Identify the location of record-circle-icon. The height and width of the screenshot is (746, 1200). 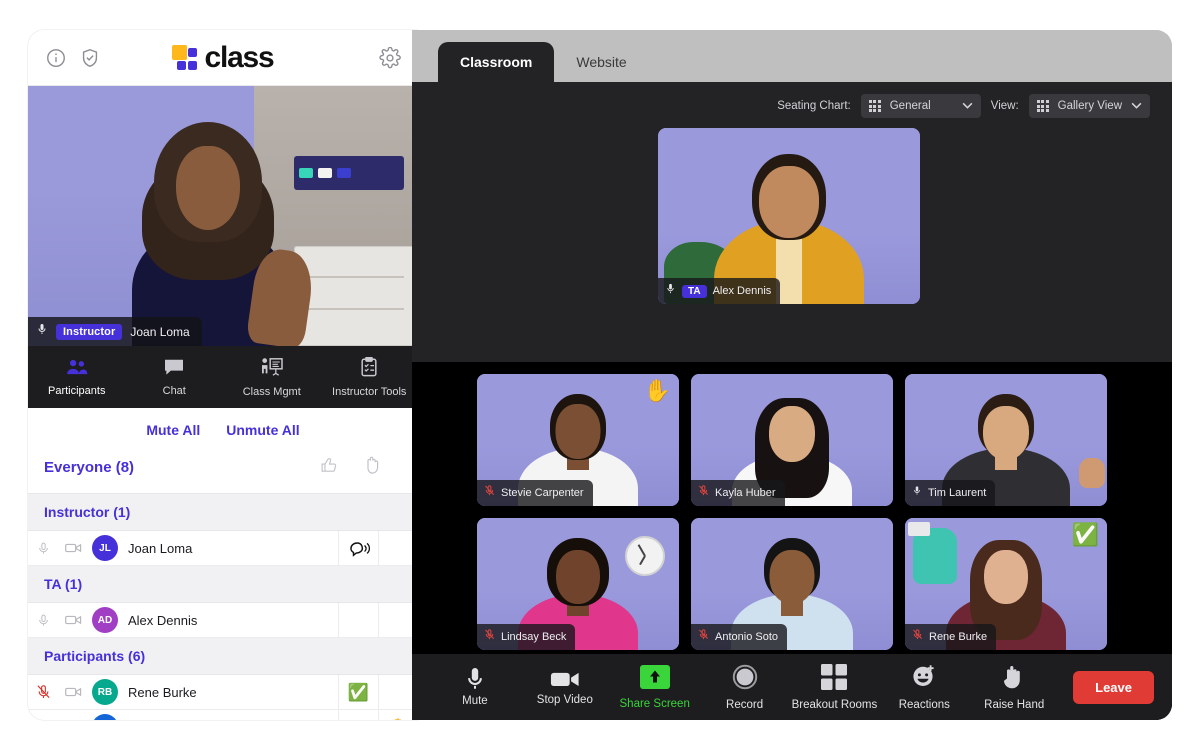
(745, 679).